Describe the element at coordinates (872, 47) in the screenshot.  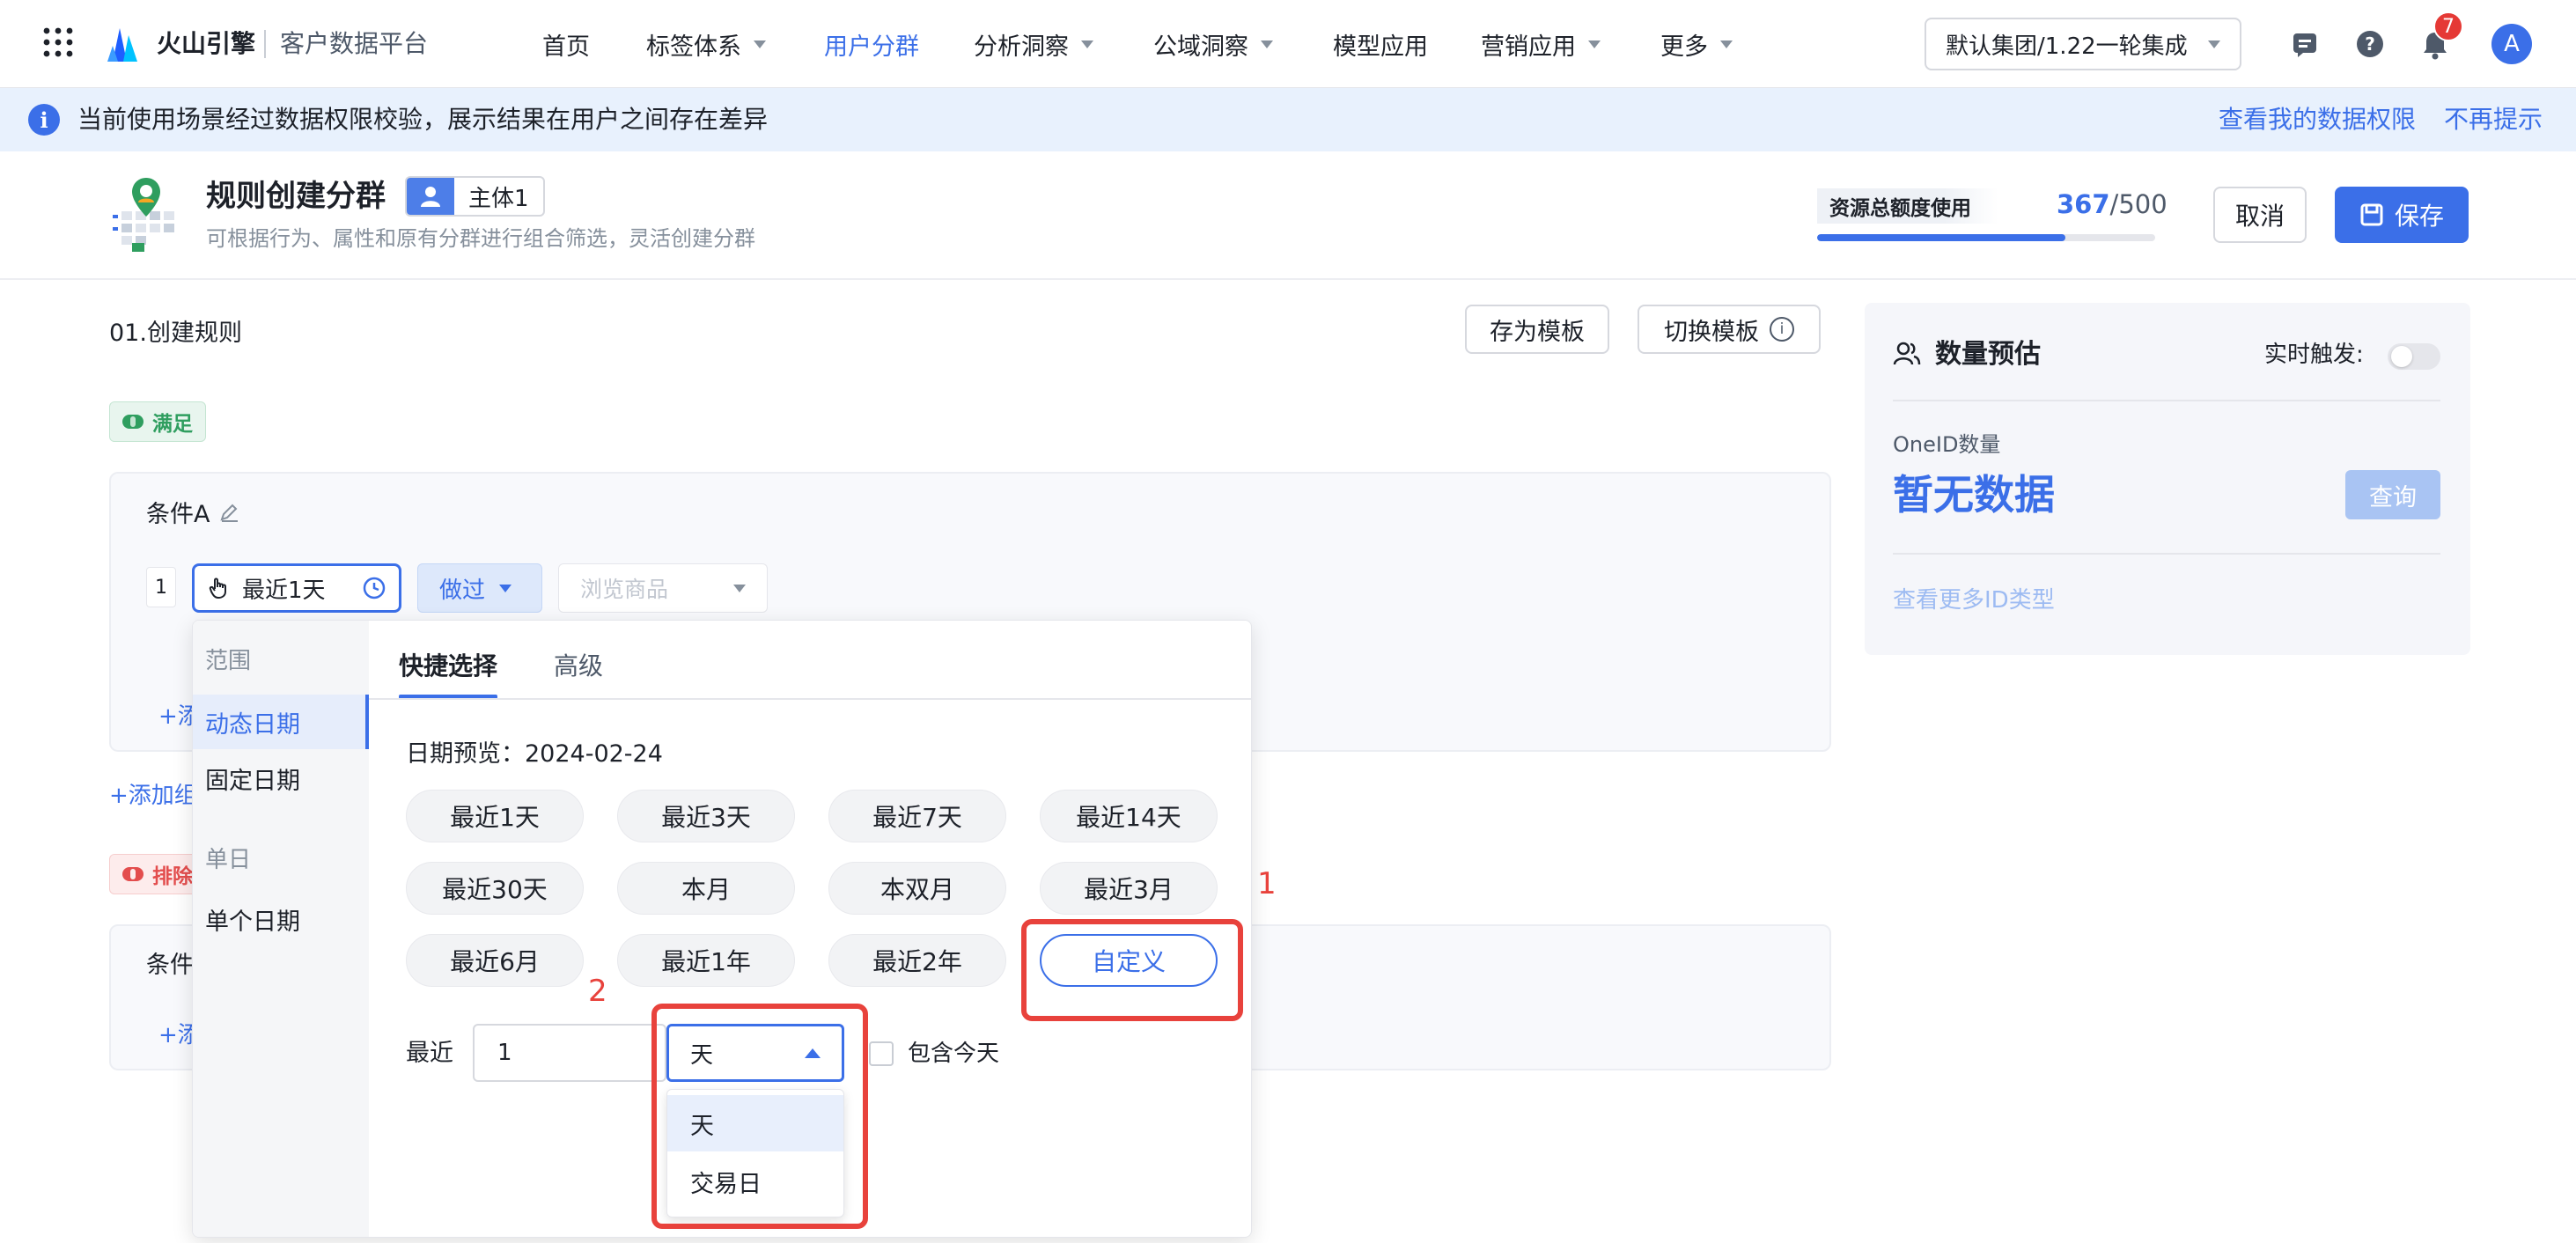
I see `nav-label: 用户分群` at that location.